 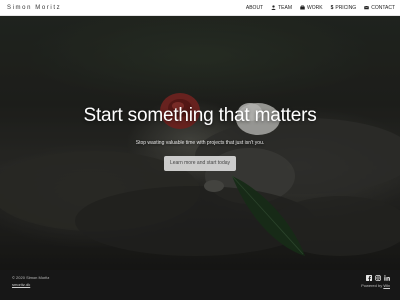 I want to click on nav-item-label: TEAM, so click(x=285, y=7).